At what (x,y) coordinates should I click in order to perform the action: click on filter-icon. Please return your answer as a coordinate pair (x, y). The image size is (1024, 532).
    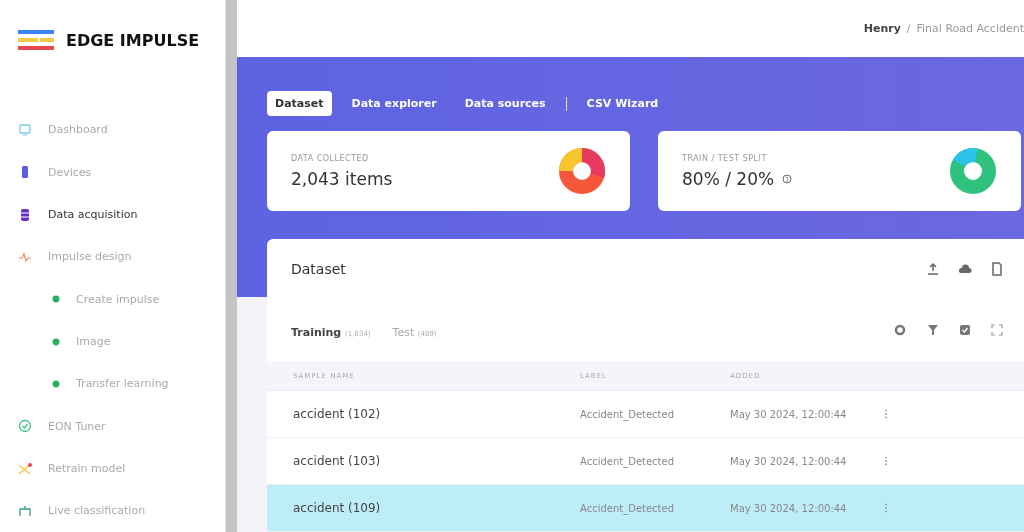
    Looking at the image, I should click on (933, 330).